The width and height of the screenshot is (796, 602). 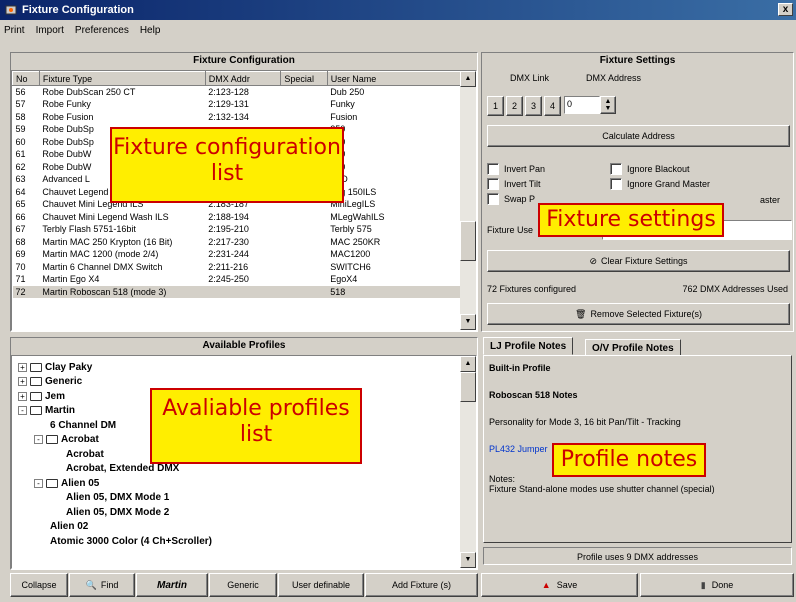 I want to click on magnifier-icon: 🔍, so click(x=91, y=584).